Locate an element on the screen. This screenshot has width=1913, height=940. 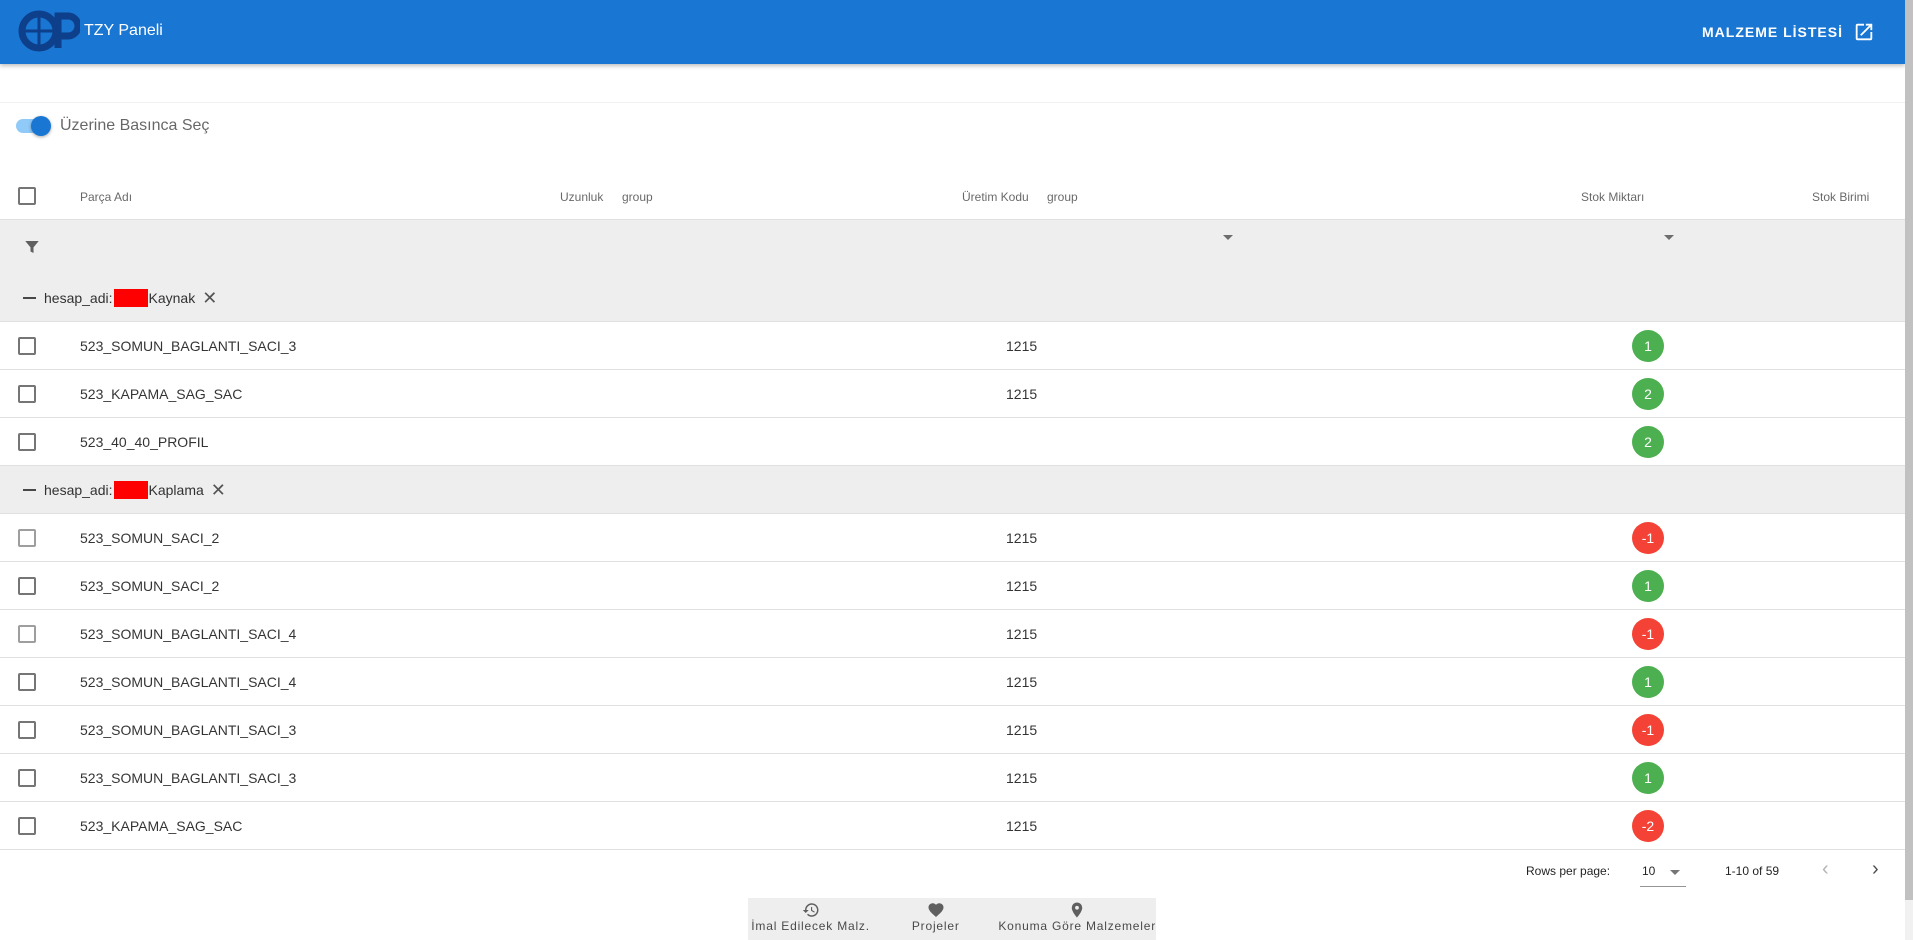
select-on-click-toggle is located at coordinates (33, 126).